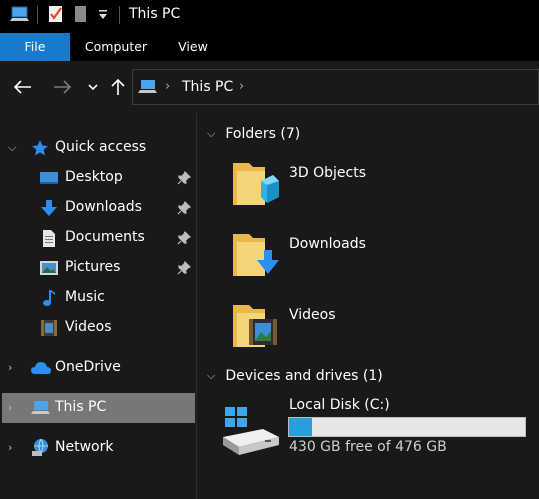  What do you see at coordinates (49, 268) in the screenshot?
I see `pictures-icon` at bounding box center [49, 268].